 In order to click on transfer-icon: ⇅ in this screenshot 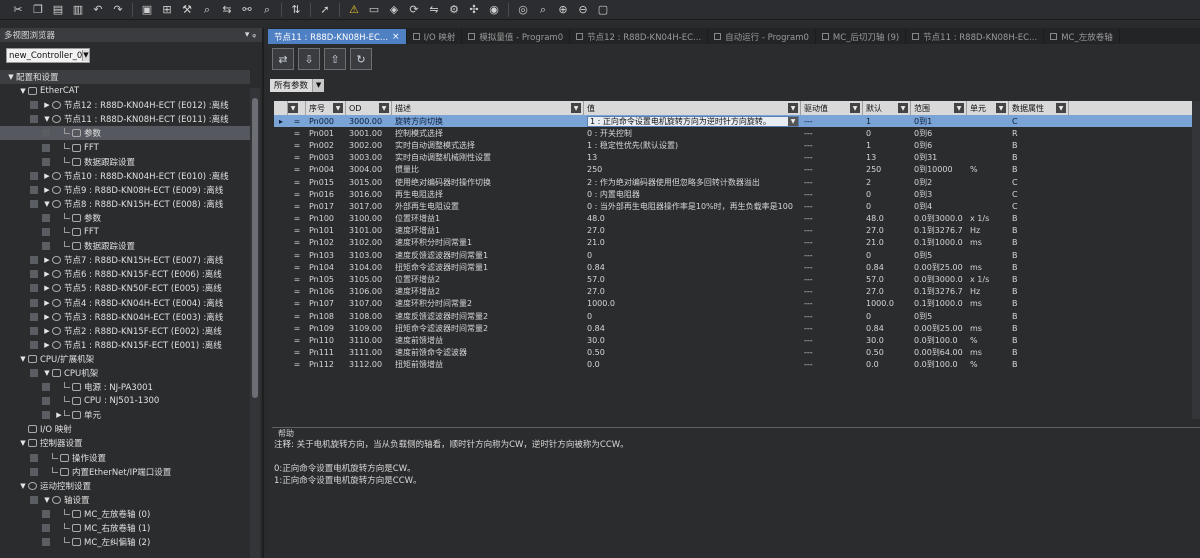, I will do `click(296, 10)`.